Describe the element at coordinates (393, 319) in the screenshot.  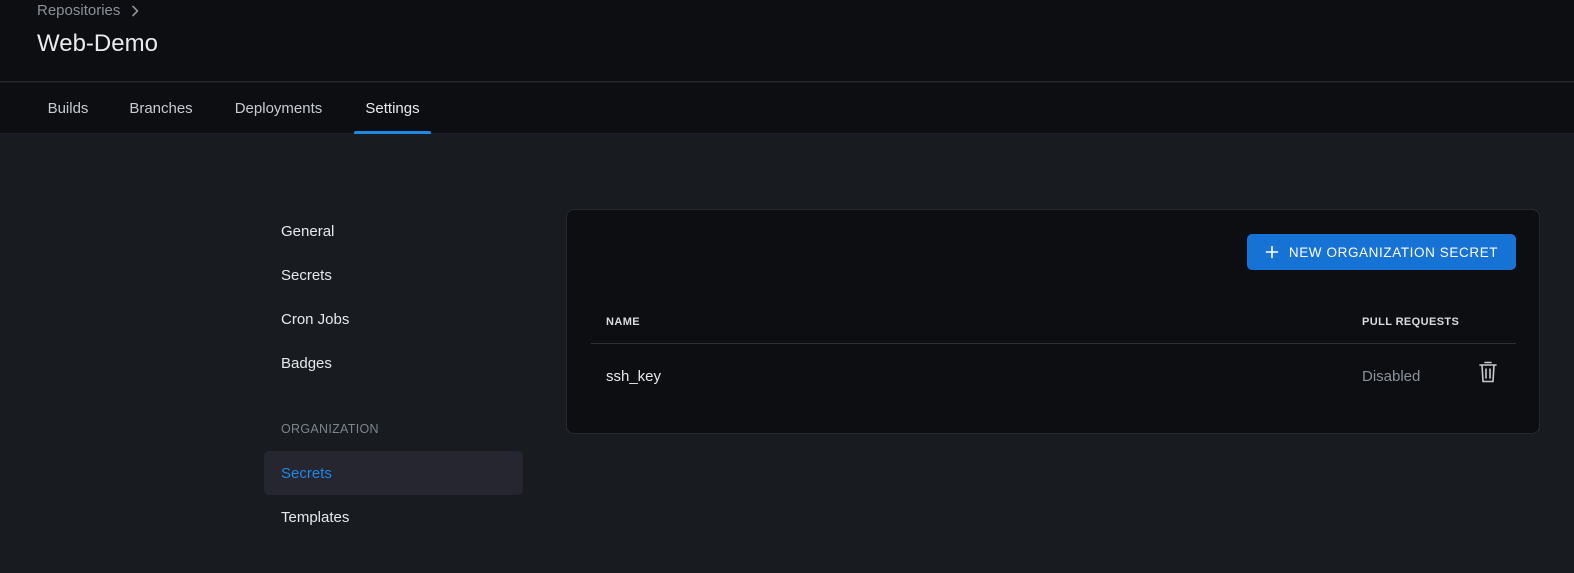
I see `sidebar-item-cron-jobs: Cron Jobs` at that location.